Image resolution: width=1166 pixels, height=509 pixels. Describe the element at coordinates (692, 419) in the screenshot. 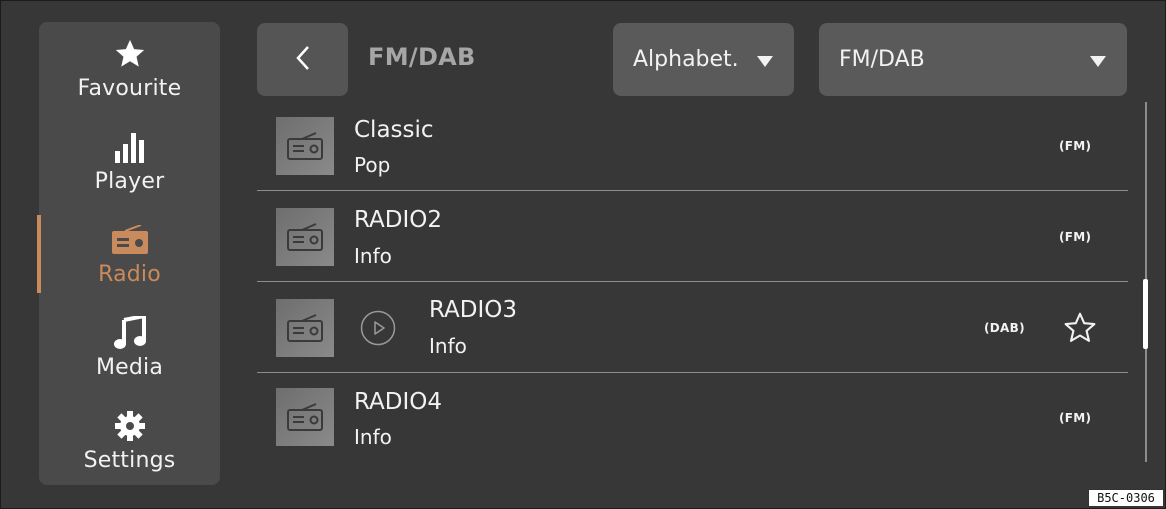

I see `station-row-radio4: RADIO4 Info (FM)` at that location.